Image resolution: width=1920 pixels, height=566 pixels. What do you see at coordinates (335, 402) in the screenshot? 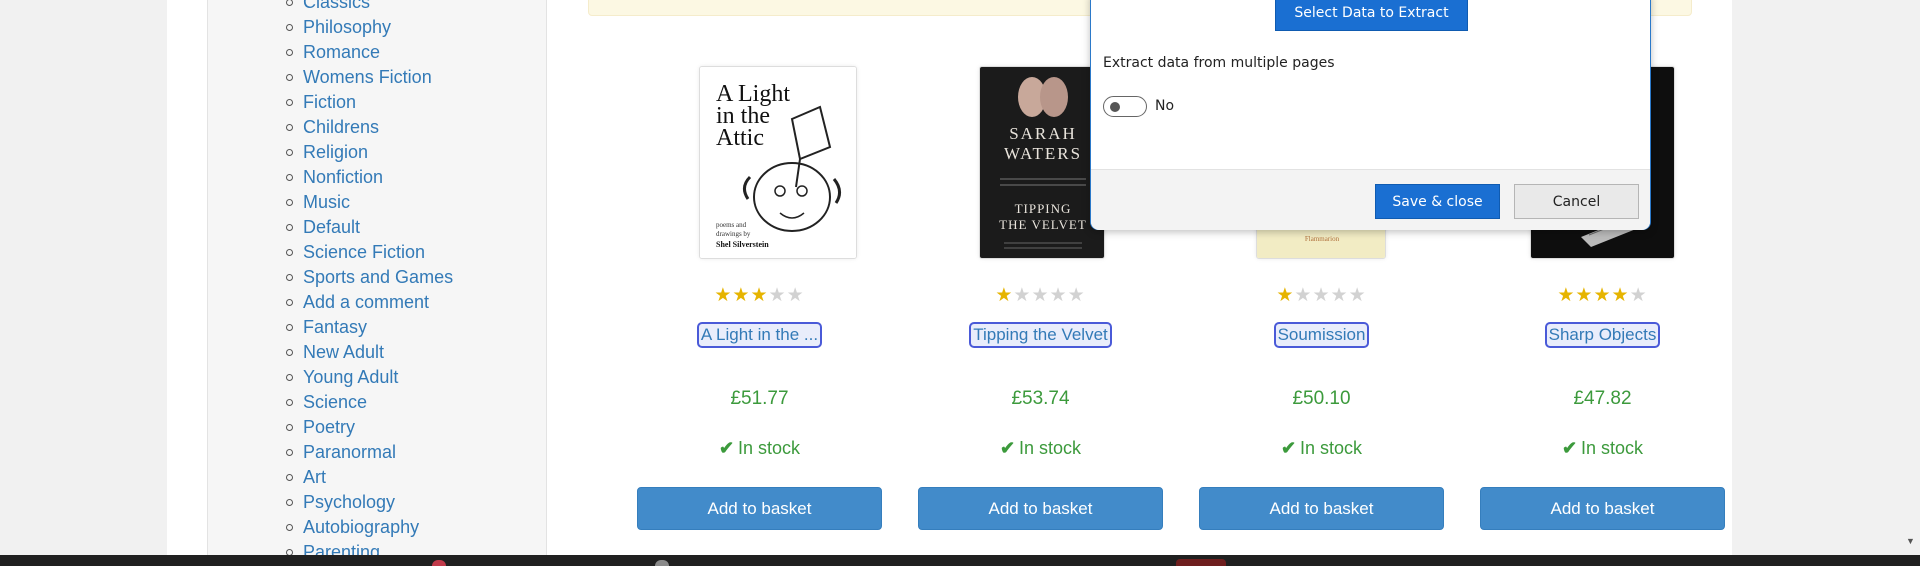
I see `category-link: Science` at bounding box center [335, 402].